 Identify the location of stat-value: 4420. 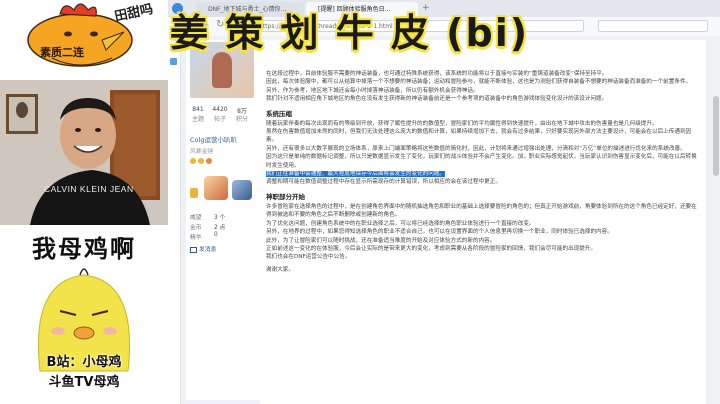
(220, 109).